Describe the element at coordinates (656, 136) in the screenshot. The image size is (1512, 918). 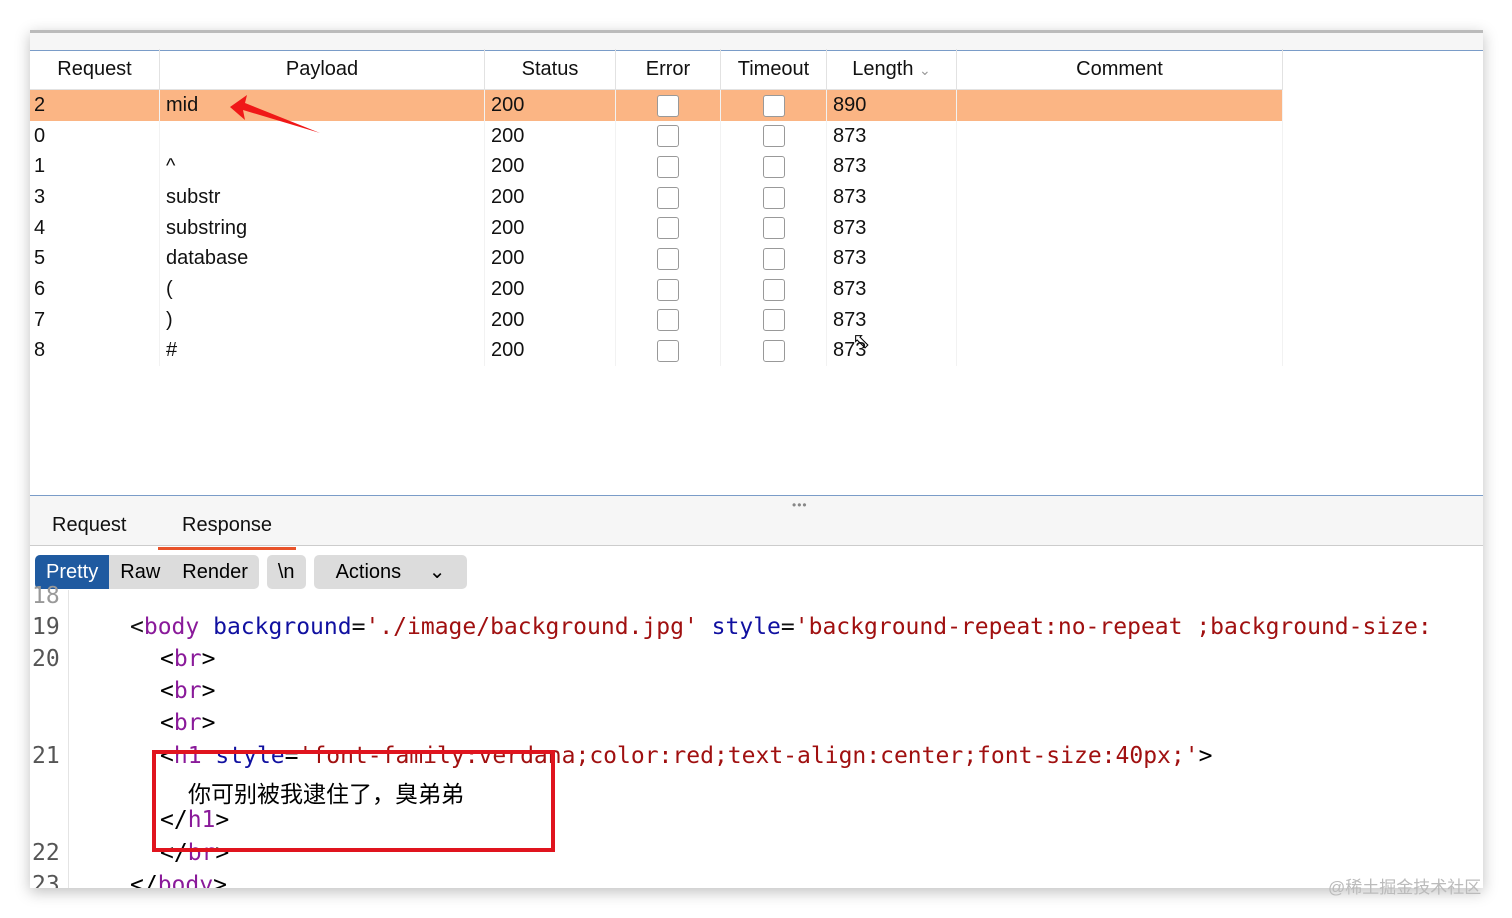
I see `table-row: 0 200 873` at that location.